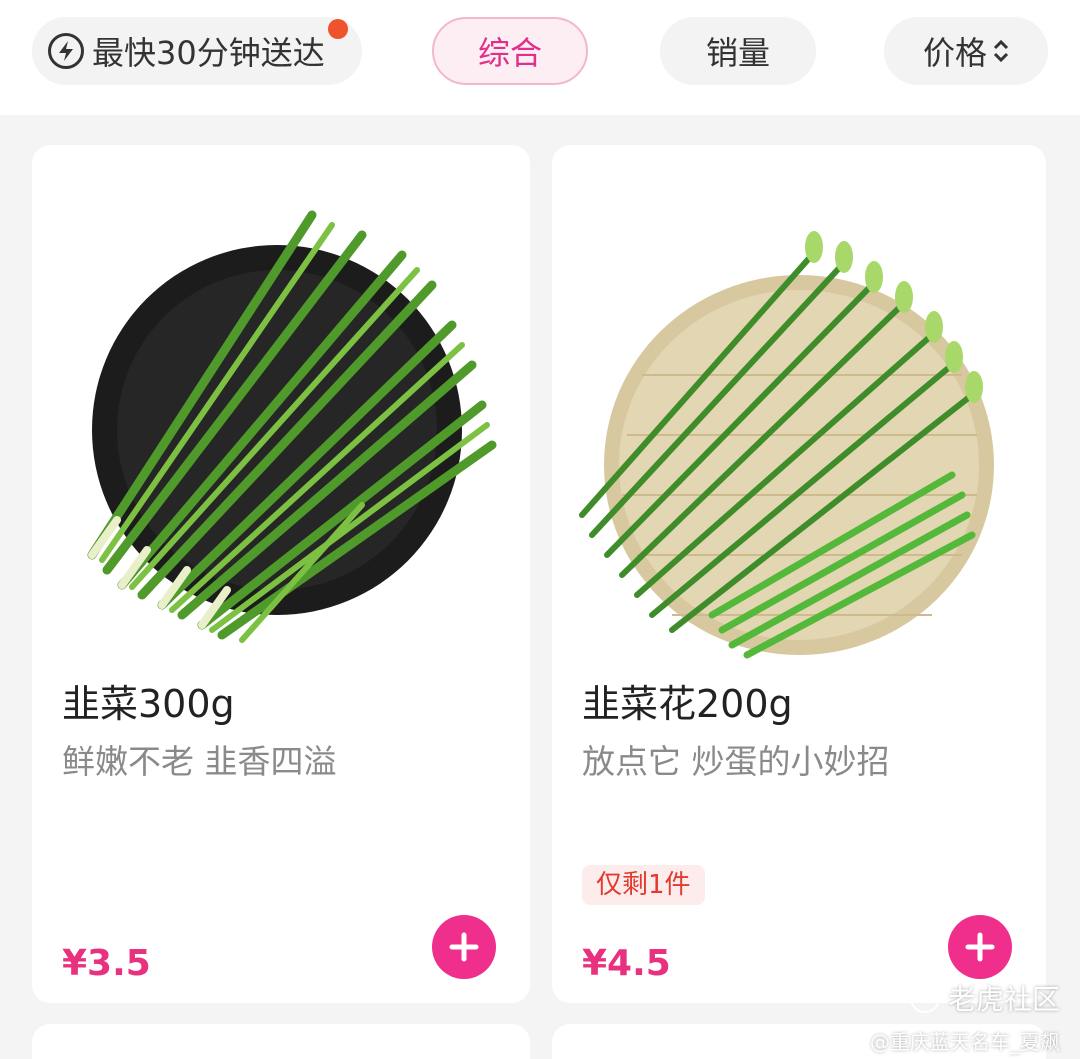  Describe the element at coordinates (965, 1042) in the screenshot. I see `watermark-author: @重庆蓝天名车_夏飙` at that location.